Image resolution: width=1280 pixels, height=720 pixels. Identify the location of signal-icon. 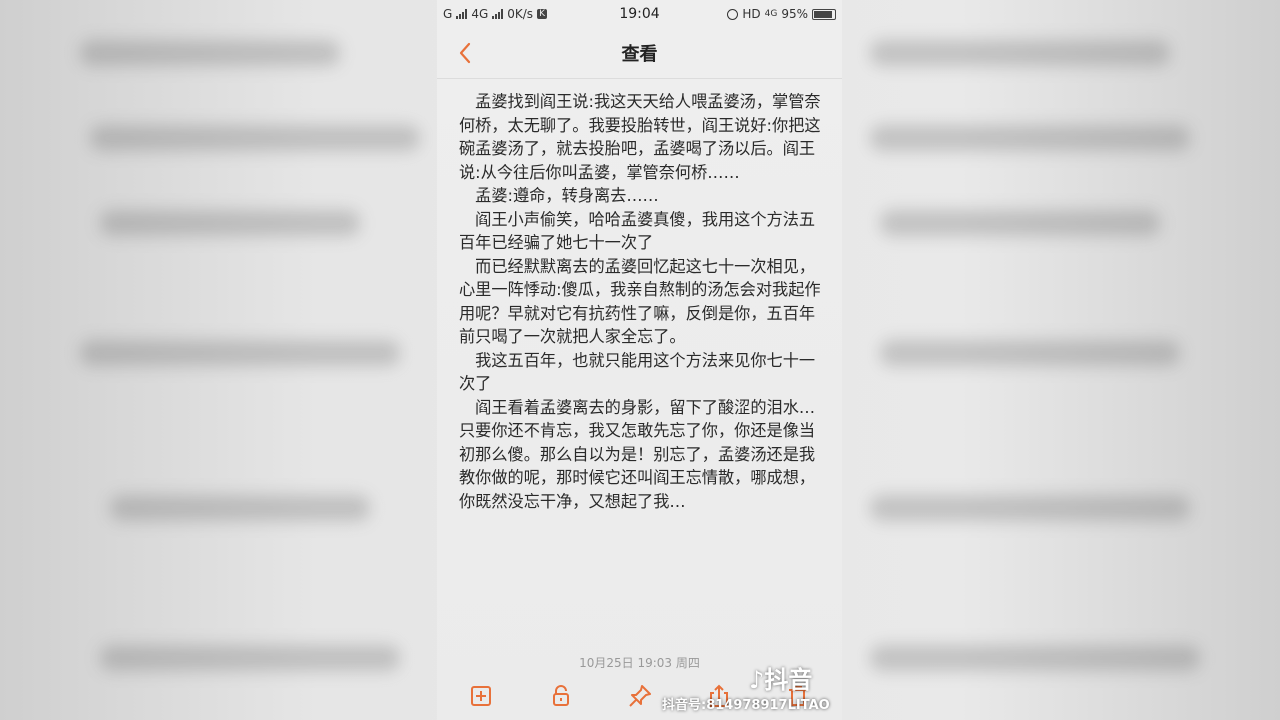
(462, 14).